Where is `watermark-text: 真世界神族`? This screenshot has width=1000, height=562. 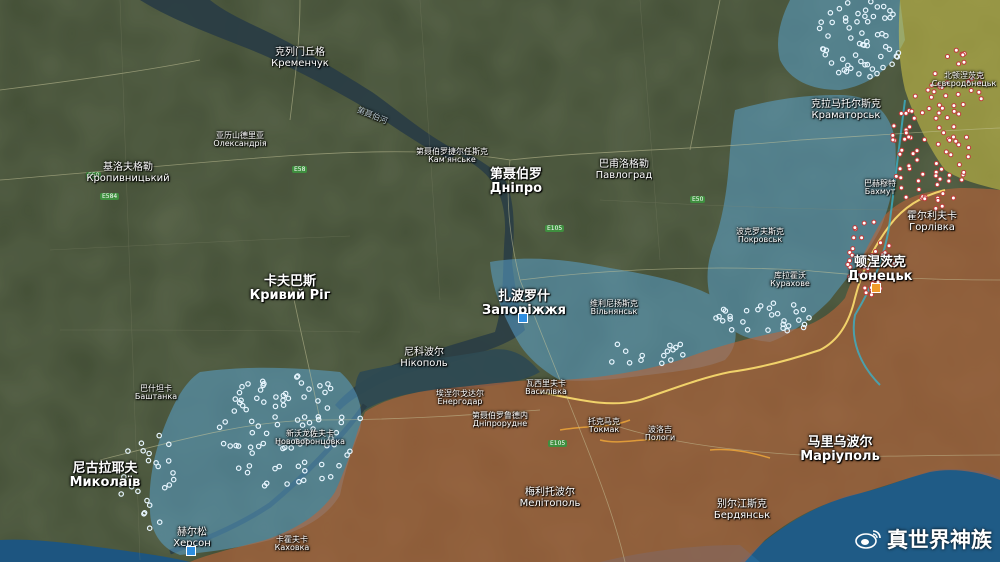 watermark-text: 真世界神族 is located at coordinates (939, 540).